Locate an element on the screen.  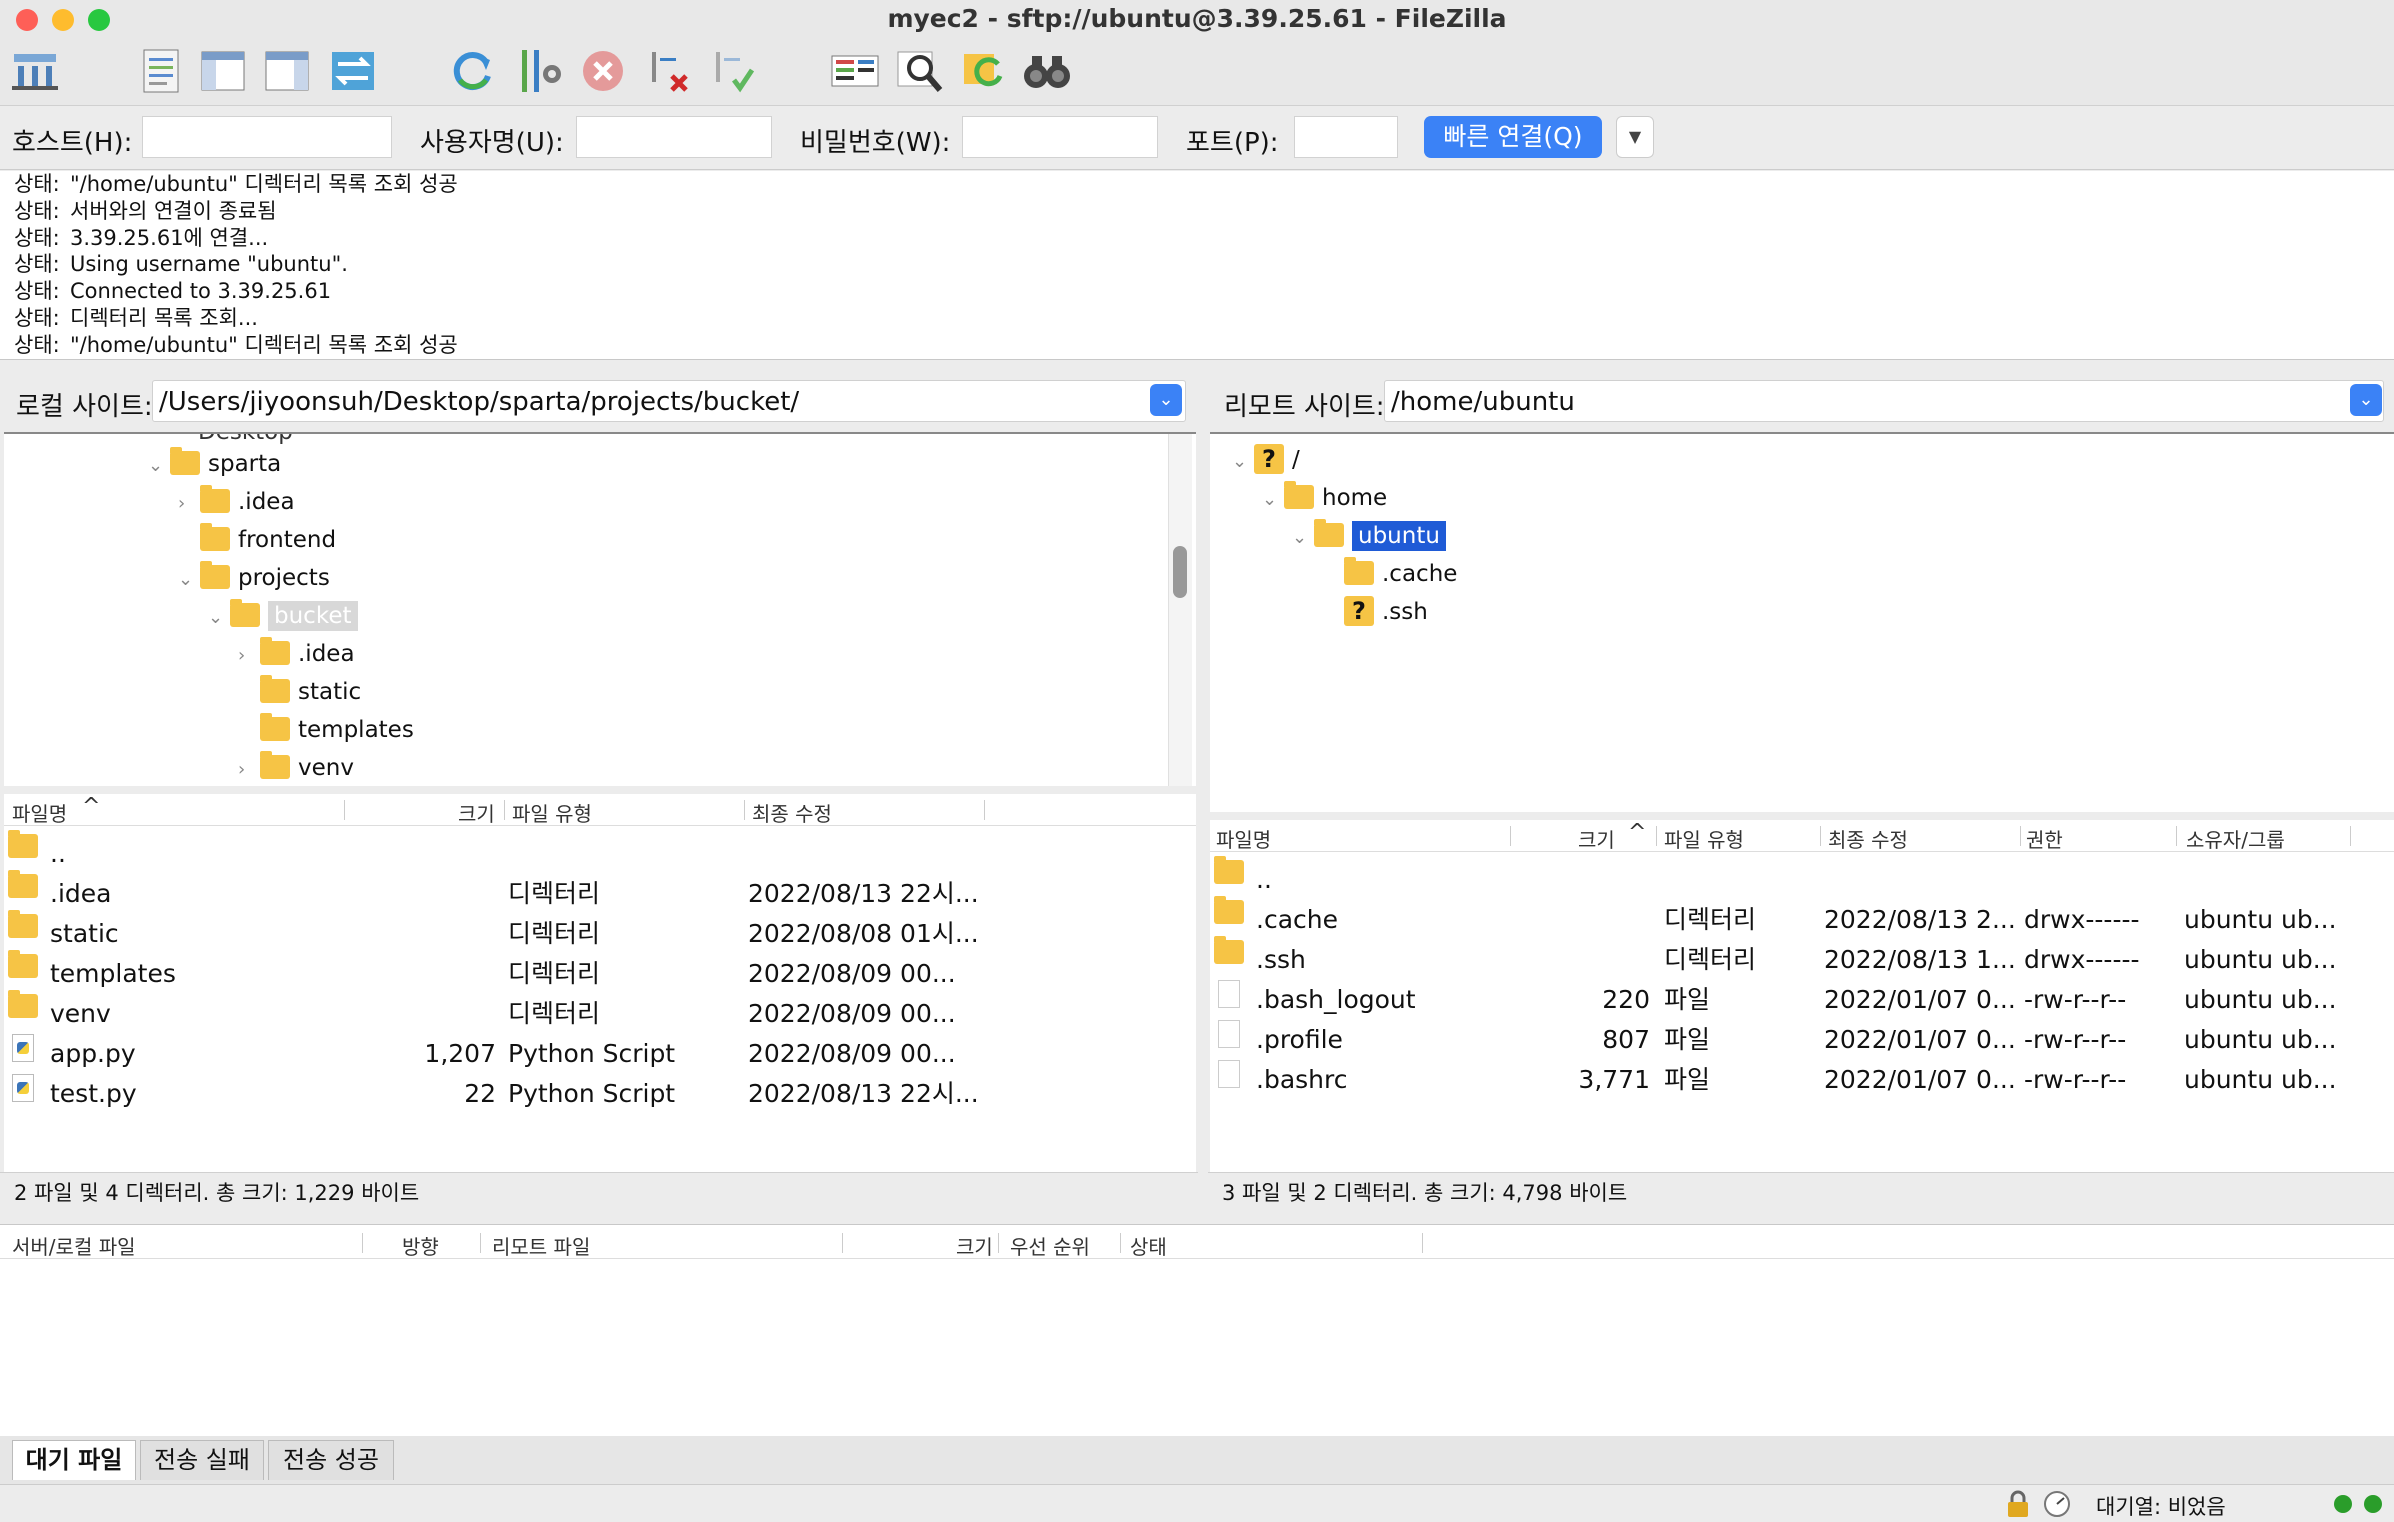
tree-item: .cache is located at coordinates (1389, 574).